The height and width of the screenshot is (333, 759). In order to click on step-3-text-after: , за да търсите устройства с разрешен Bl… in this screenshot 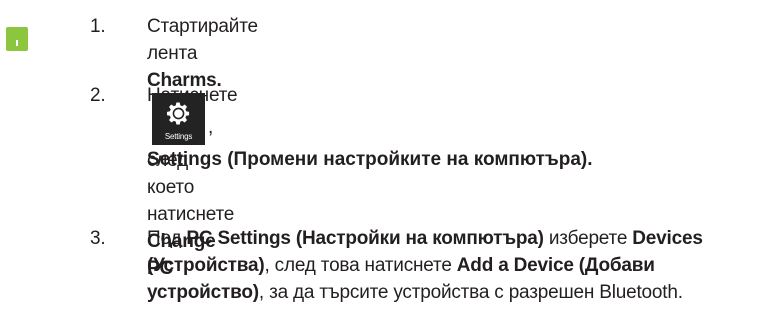, I will do `click(470, 292)`.